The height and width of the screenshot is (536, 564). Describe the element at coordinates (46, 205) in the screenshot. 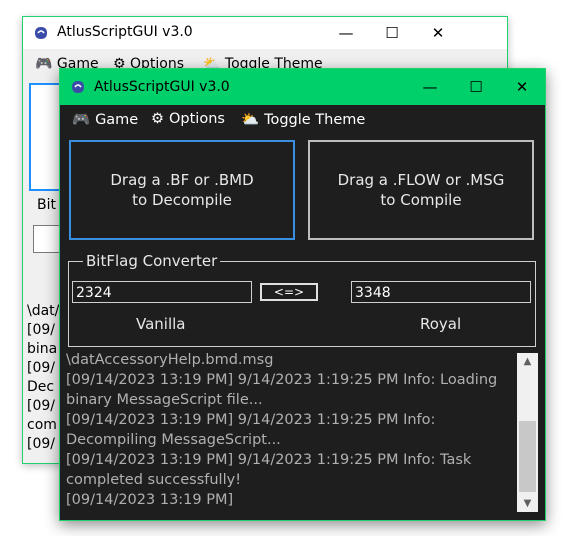

I see `bitflag-legend: Bit` at that location.